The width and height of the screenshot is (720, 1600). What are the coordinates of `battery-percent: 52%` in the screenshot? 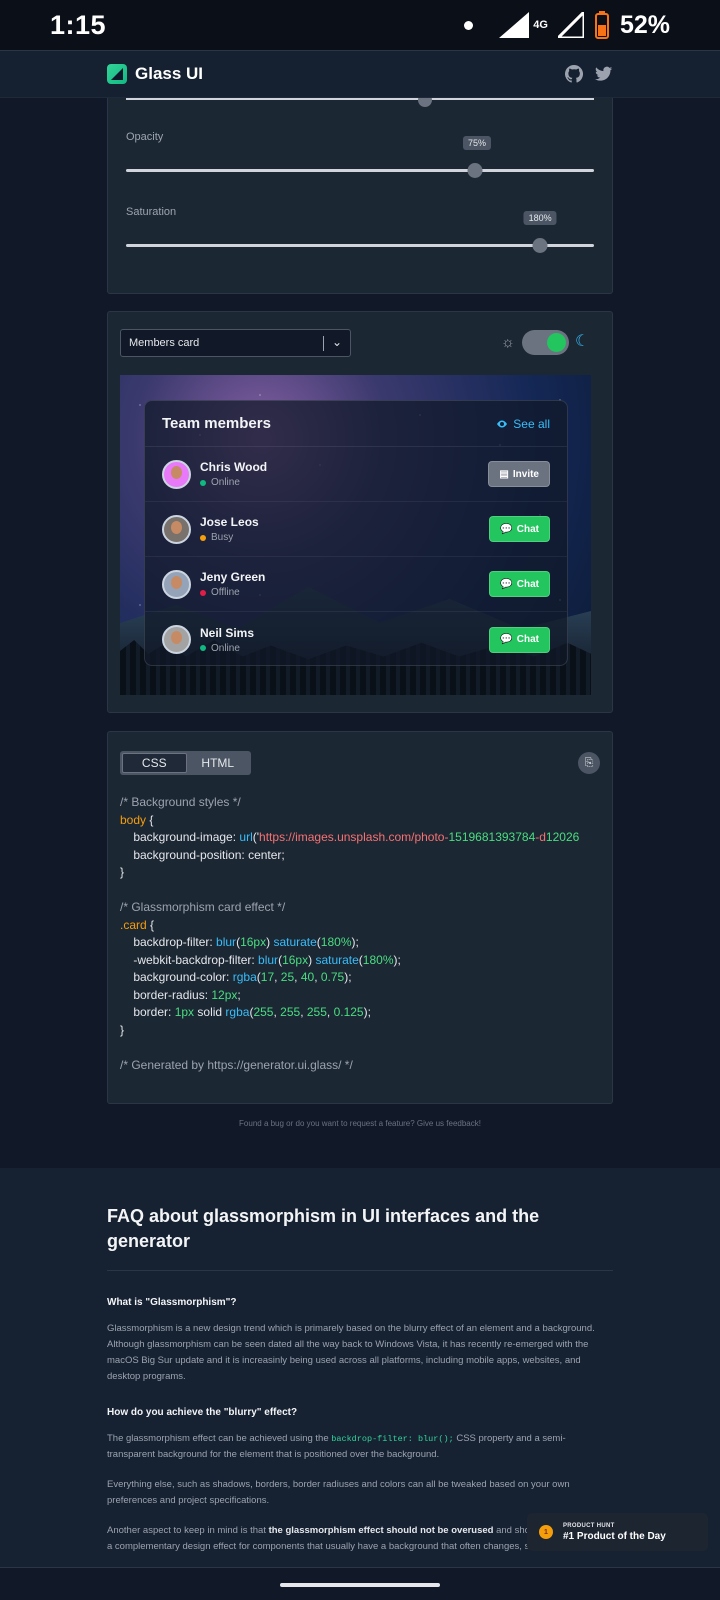 It's located at (644, 24).